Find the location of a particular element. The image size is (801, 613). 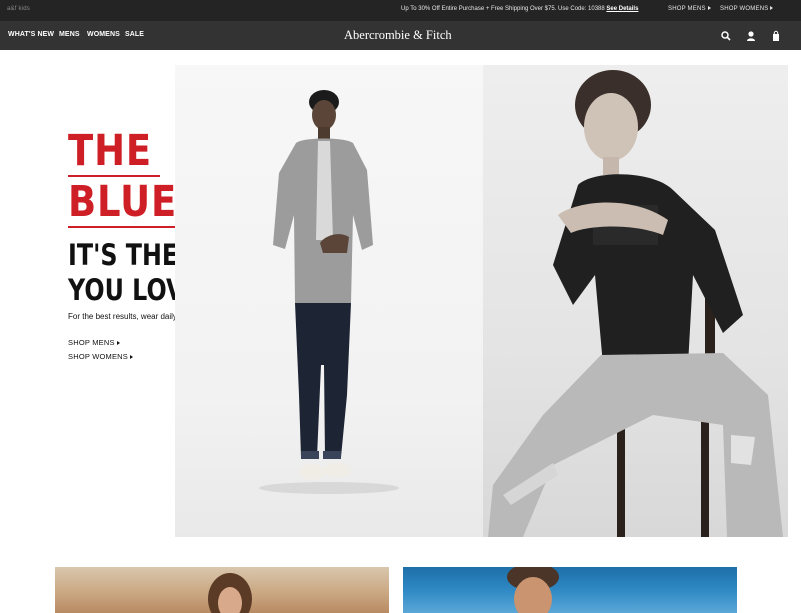

promo-tile-men is located at coordinates (570, 590).